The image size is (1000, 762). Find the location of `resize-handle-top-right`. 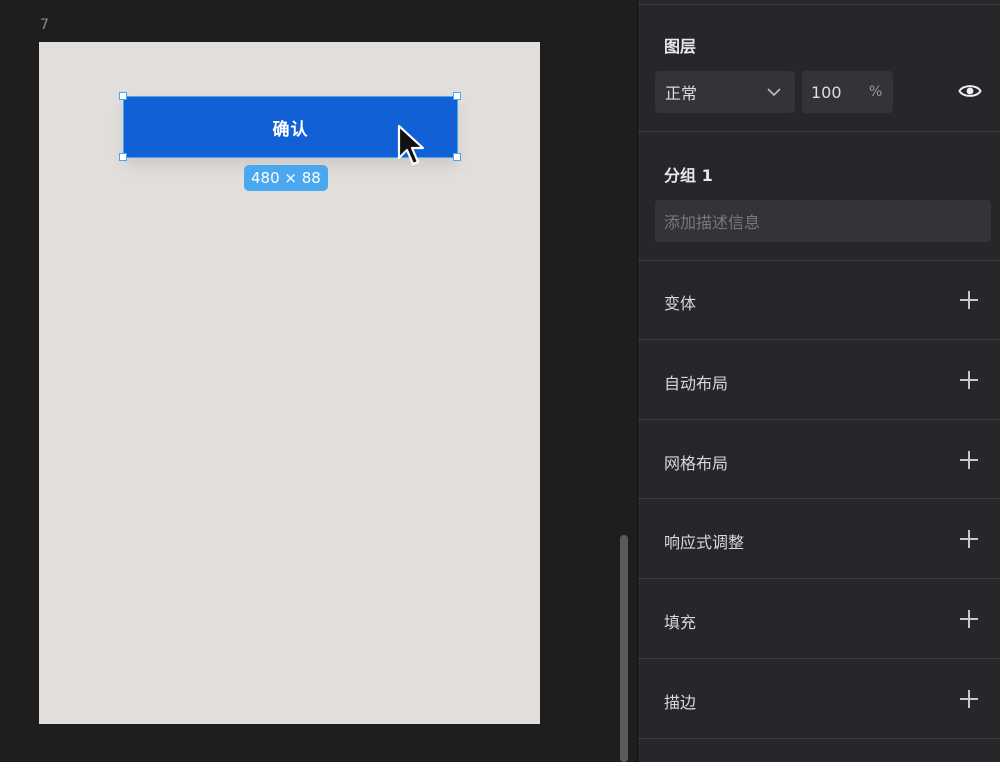

resize-handle-top-right is located at coordinates (457, 96).